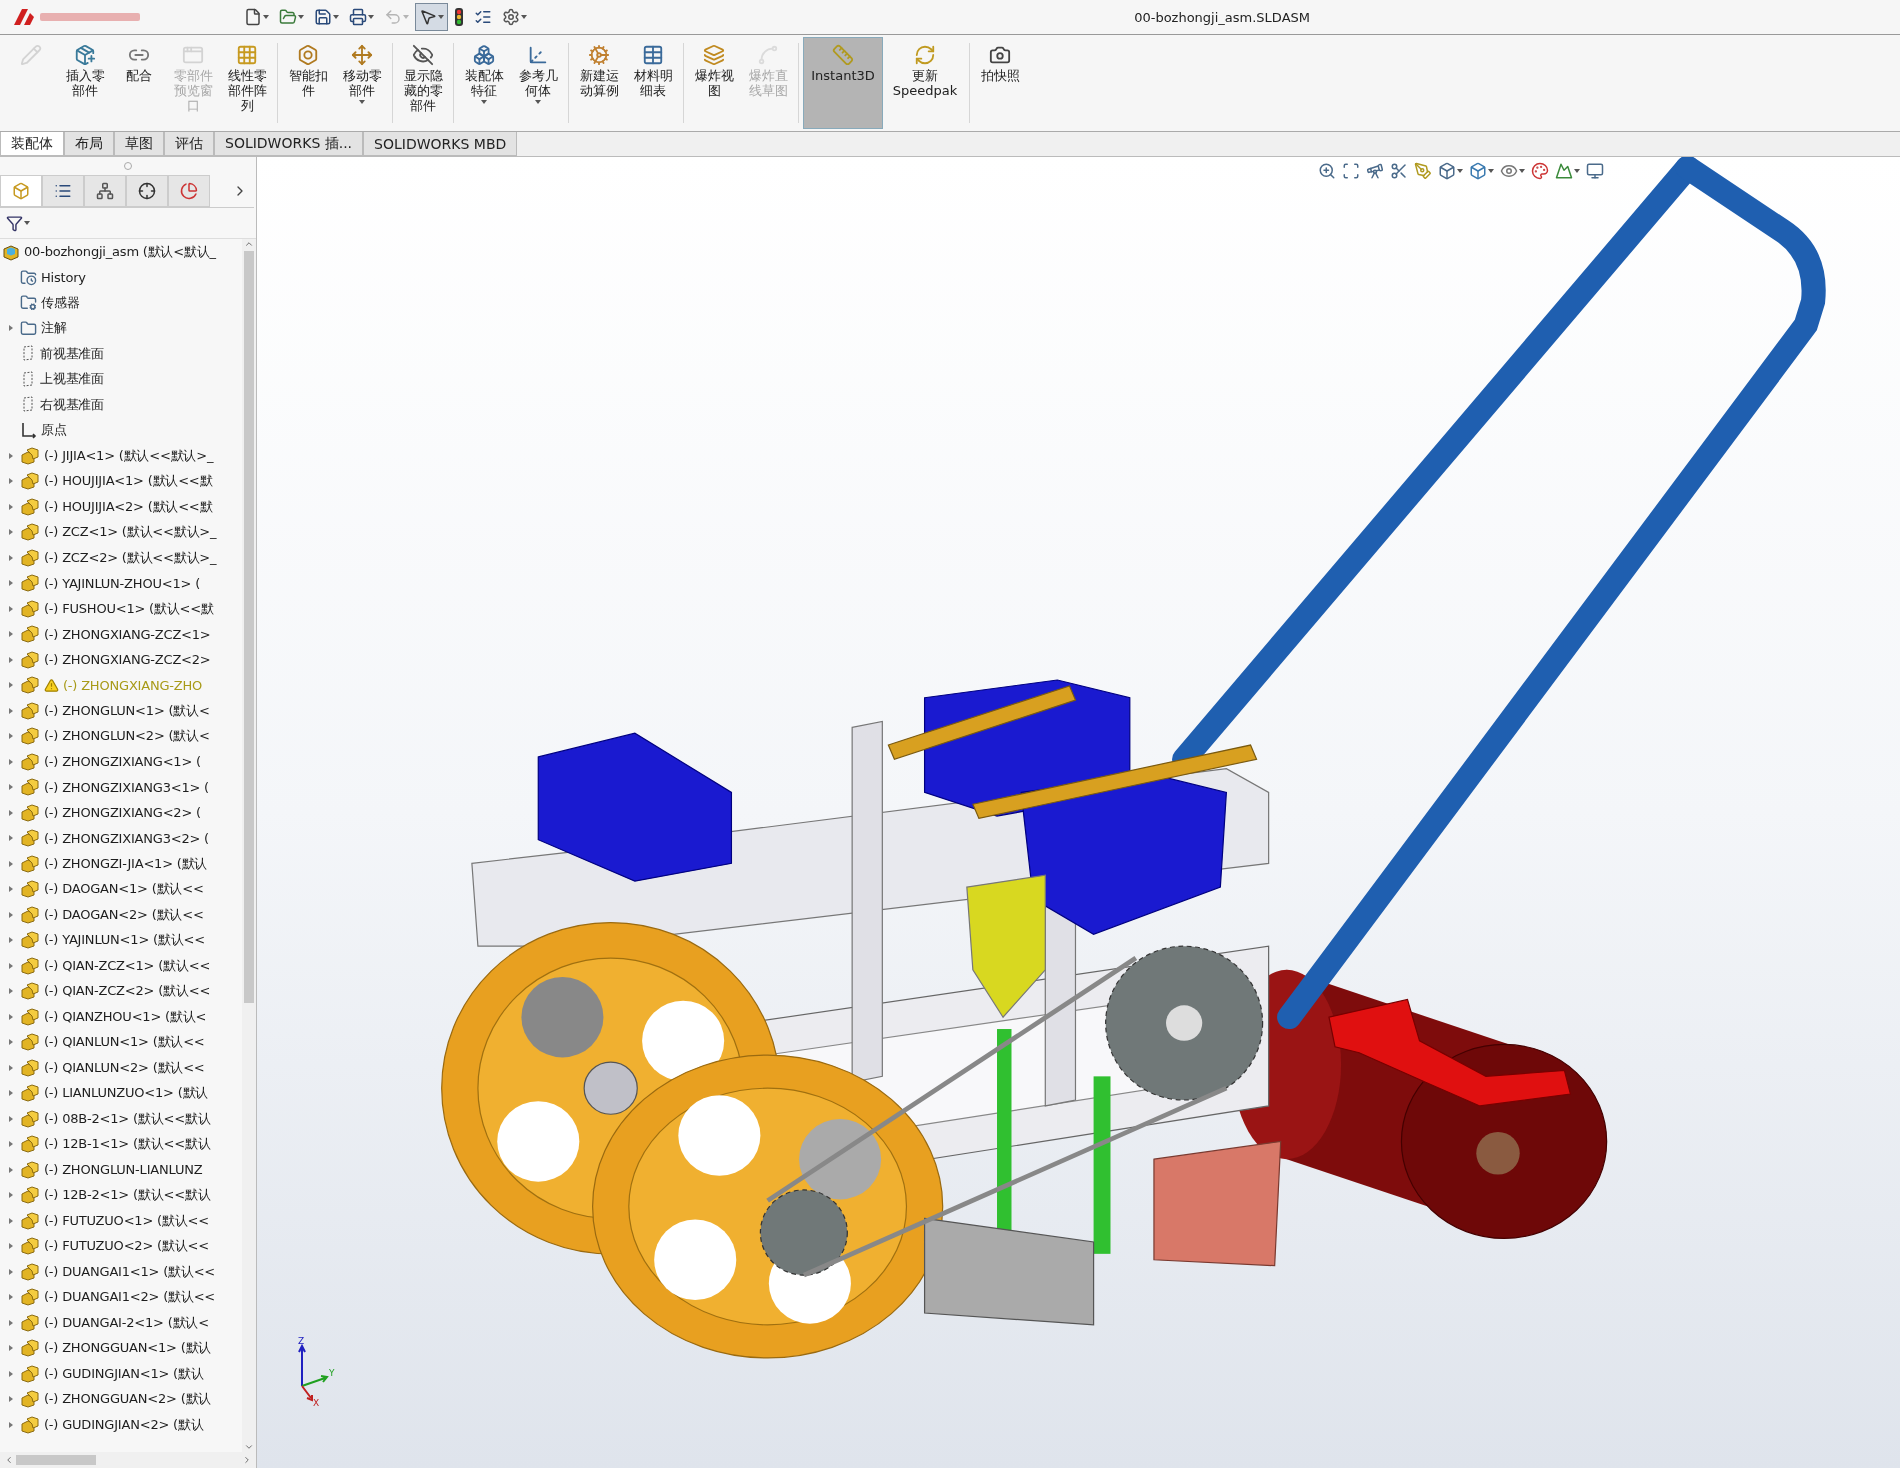 The image size is (1900, 1468). What do you see at coordinates (54, 430) in the screenshot?
I see `tree-item: 原点` at bounding box center [54, 430].